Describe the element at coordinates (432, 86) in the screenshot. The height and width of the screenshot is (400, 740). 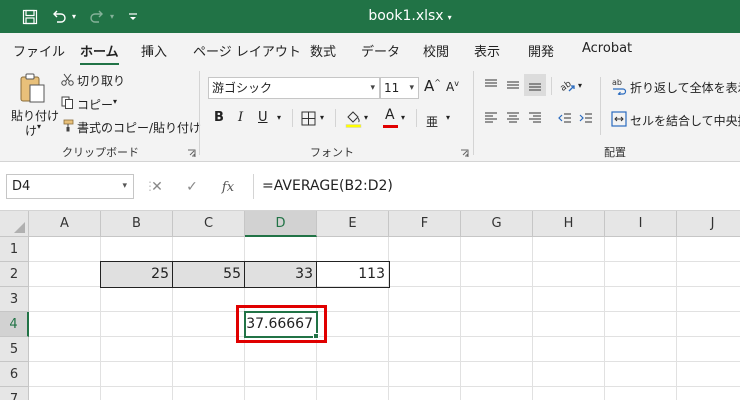
I see `increase-font-size-button: A^` at that location.